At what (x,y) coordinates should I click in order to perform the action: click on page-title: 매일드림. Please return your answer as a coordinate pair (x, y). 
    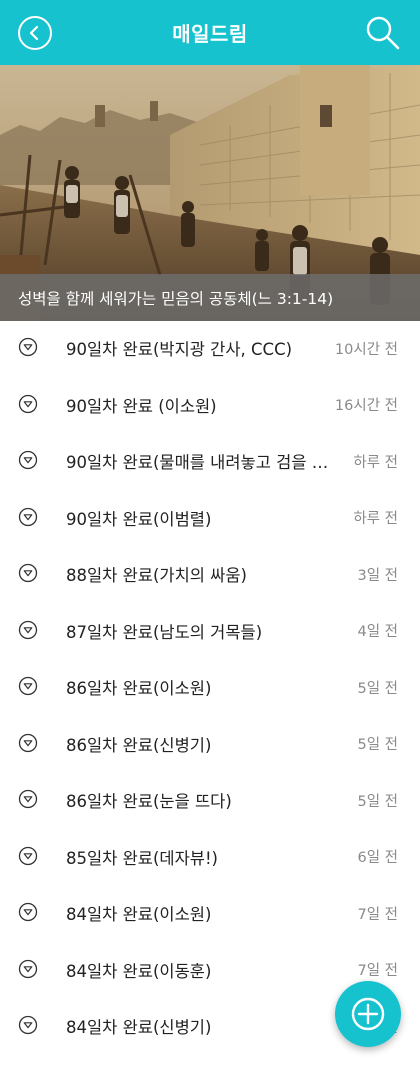
    Looking at the image, I should click on (210, 34).